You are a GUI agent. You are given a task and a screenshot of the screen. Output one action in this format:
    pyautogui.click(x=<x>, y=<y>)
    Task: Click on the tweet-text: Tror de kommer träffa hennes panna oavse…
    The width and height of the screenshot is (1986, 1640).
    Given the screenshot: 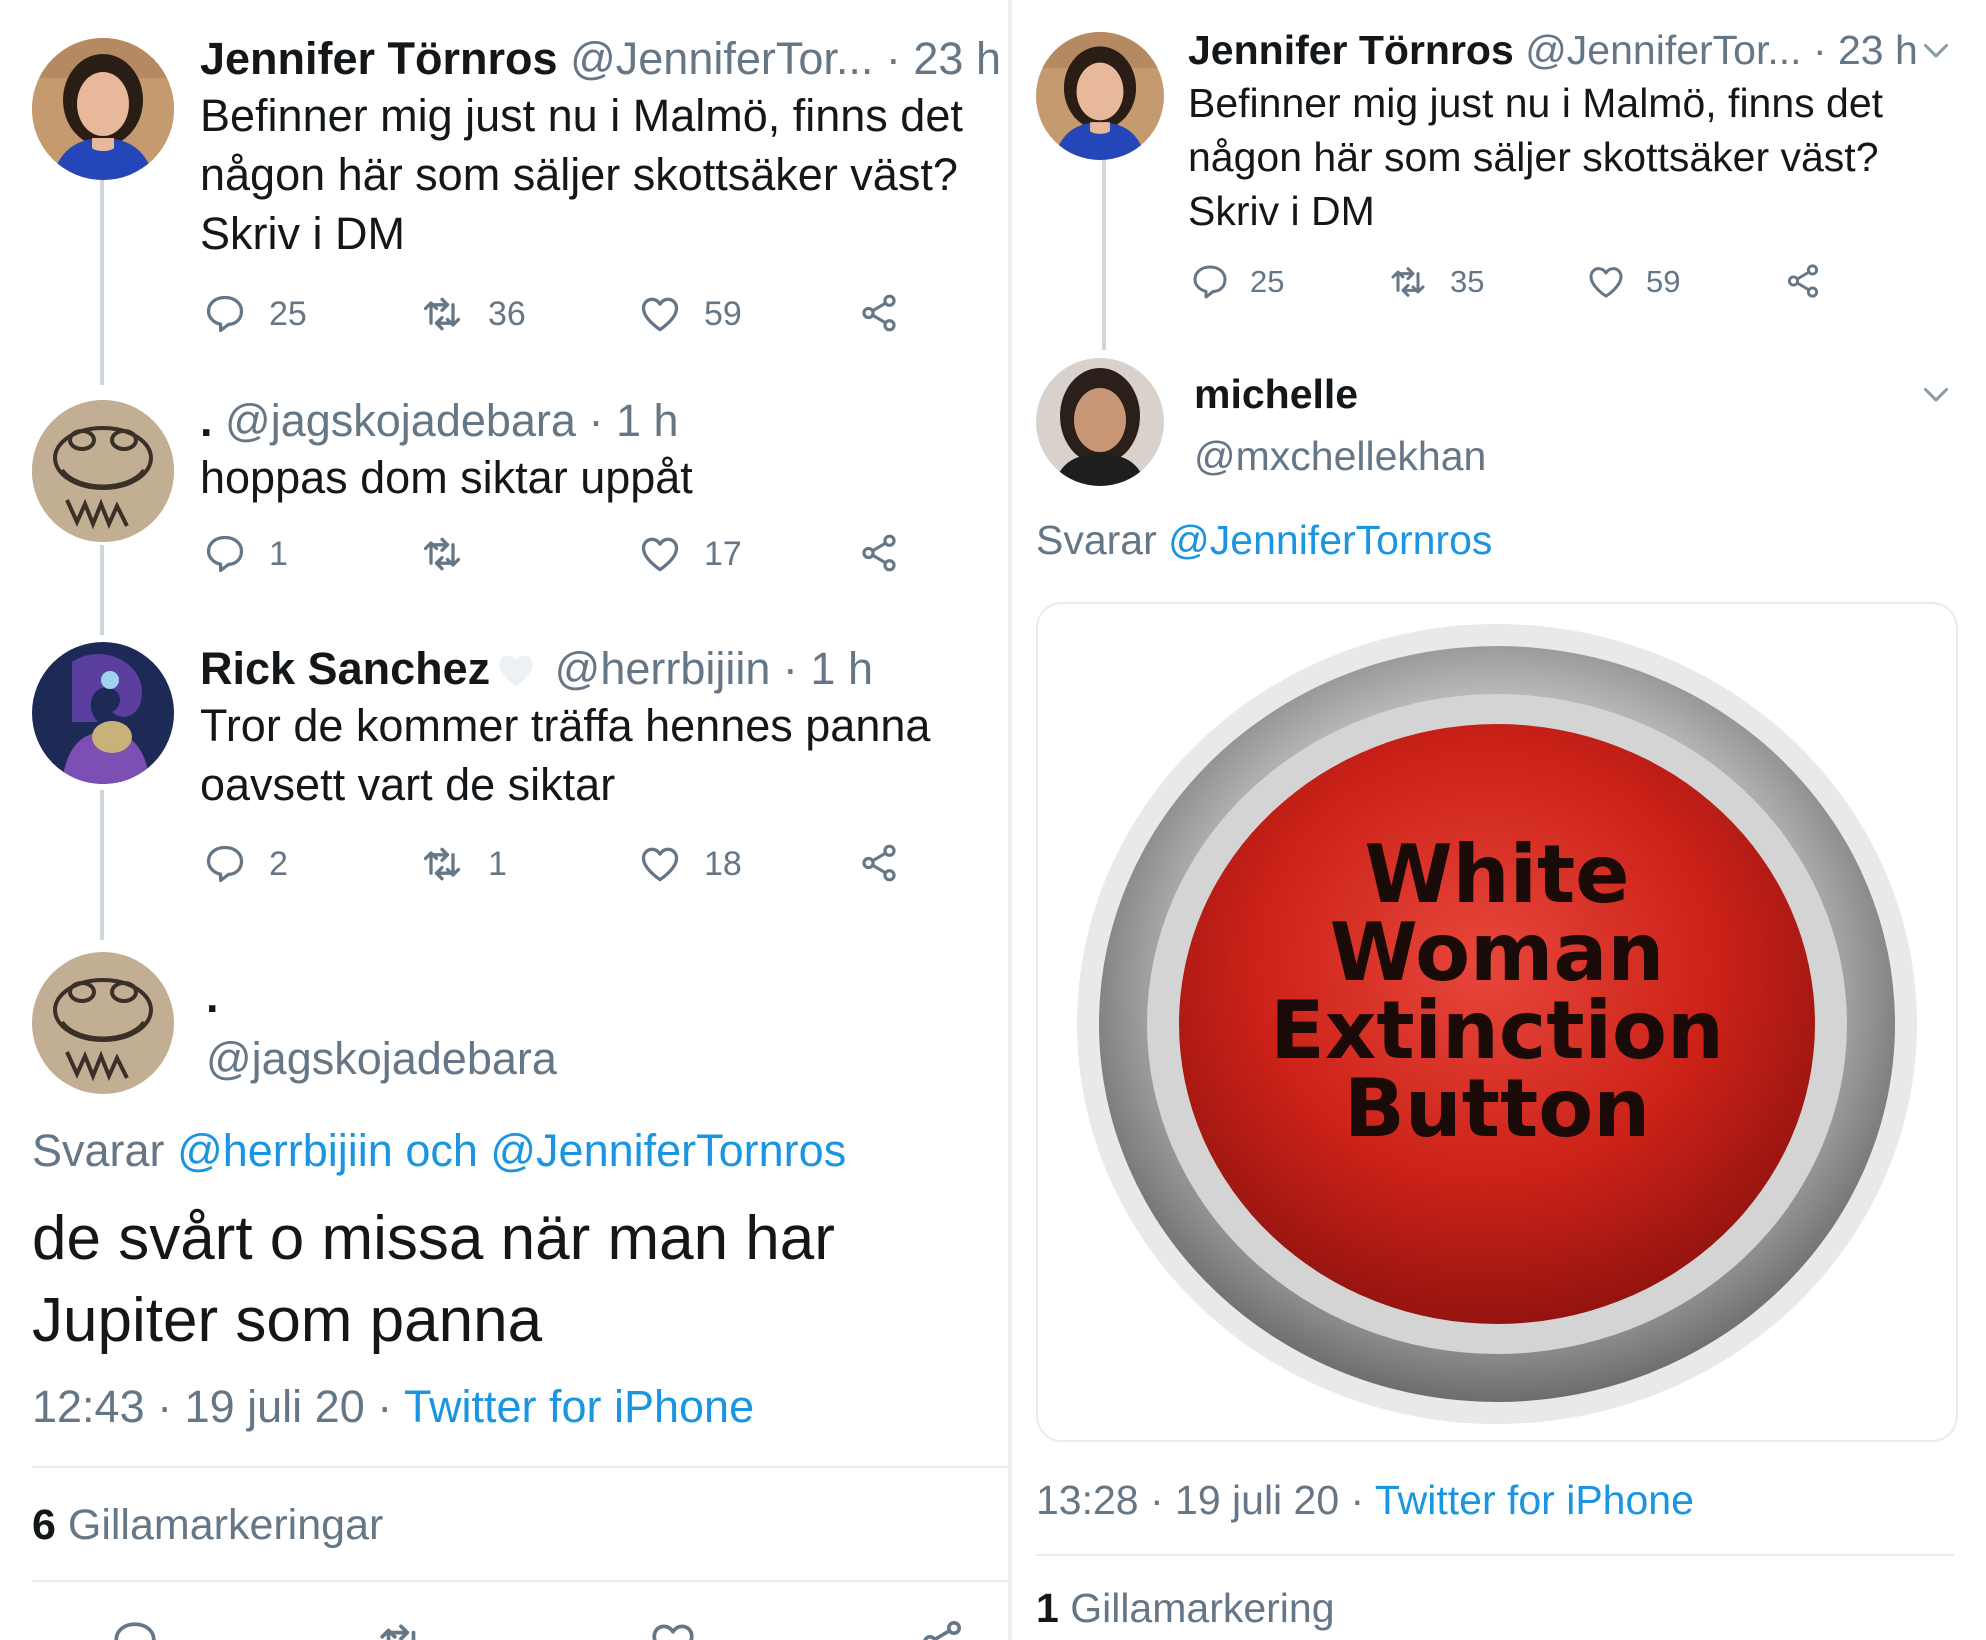 What is the action you would take?
    pyautogui.click(x=565, y=755)
    